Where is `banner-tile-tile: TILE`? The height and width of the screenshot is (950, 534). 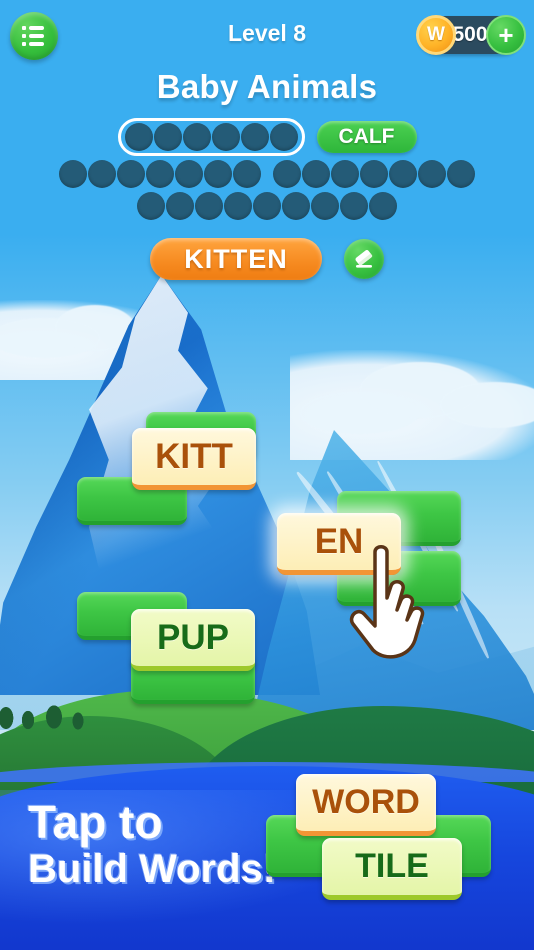
banner-tile-tile: TILE is located at coordinates (392, 869).